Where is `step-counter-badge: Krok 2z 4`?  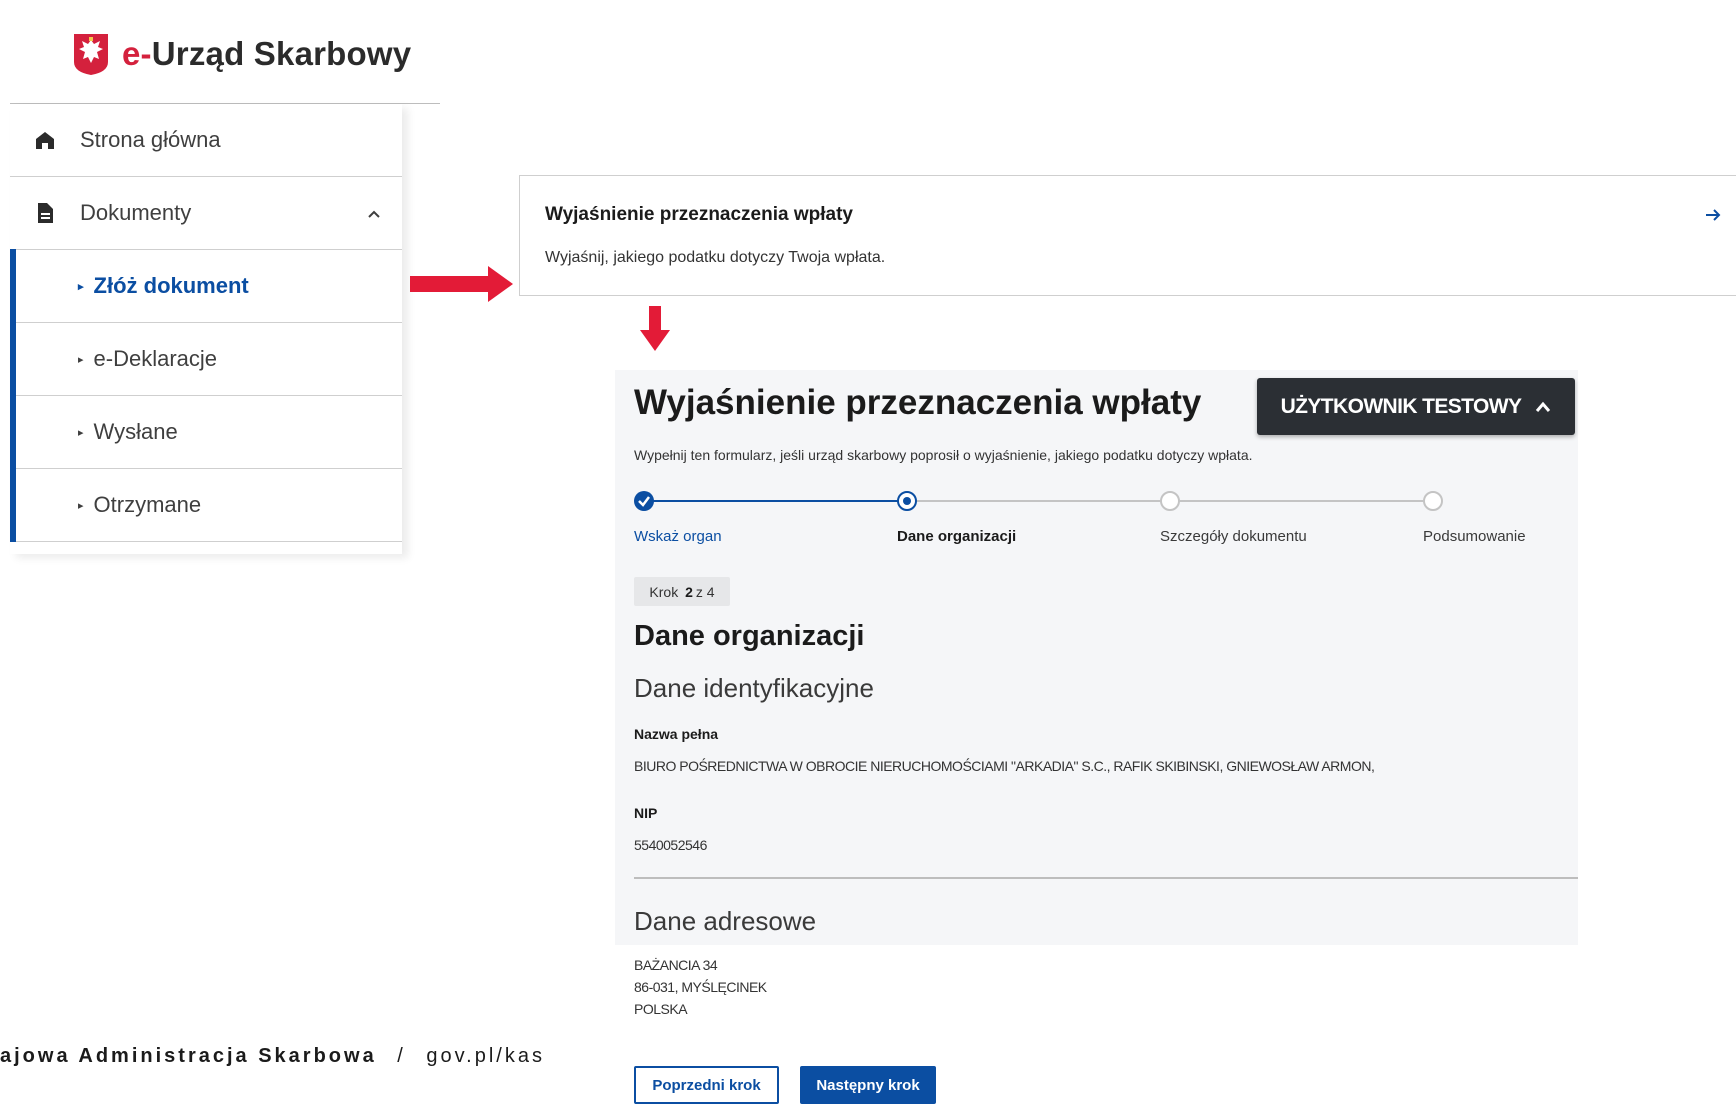
step-counter-badge: Krok 2z 4 is located at coordinates (682, 591).